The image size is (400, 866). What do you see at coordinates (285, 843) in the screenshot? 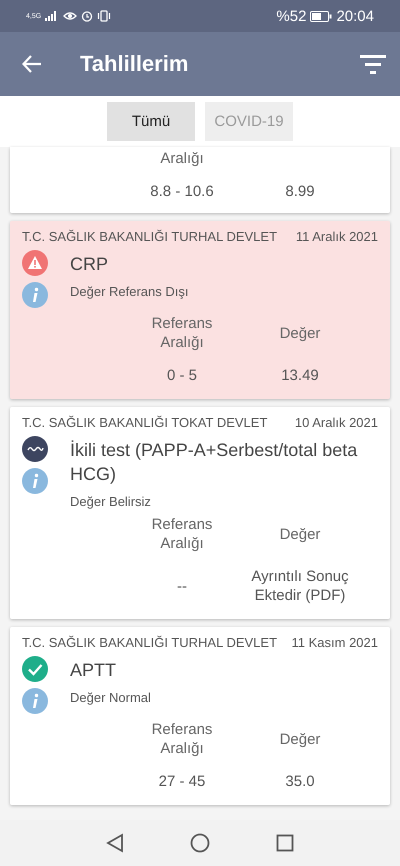
I see `recents-square-icon` at bounding box center [285, 843].